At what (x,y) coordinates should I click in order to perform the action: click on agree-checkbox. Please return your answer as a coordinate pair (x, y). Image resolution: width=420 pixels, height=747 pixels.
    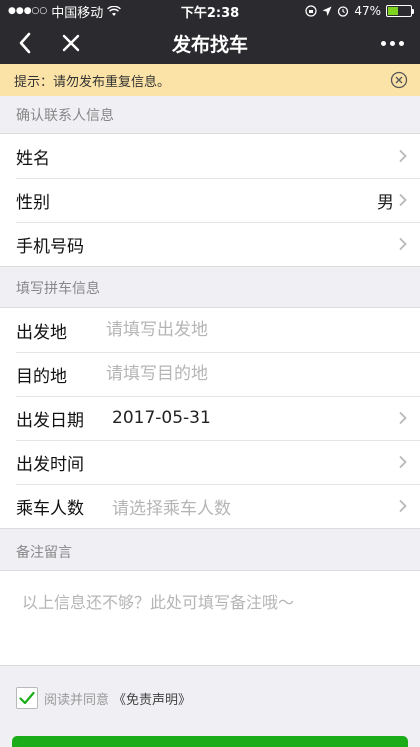
    Looking at the image, I should click on (27, 698).